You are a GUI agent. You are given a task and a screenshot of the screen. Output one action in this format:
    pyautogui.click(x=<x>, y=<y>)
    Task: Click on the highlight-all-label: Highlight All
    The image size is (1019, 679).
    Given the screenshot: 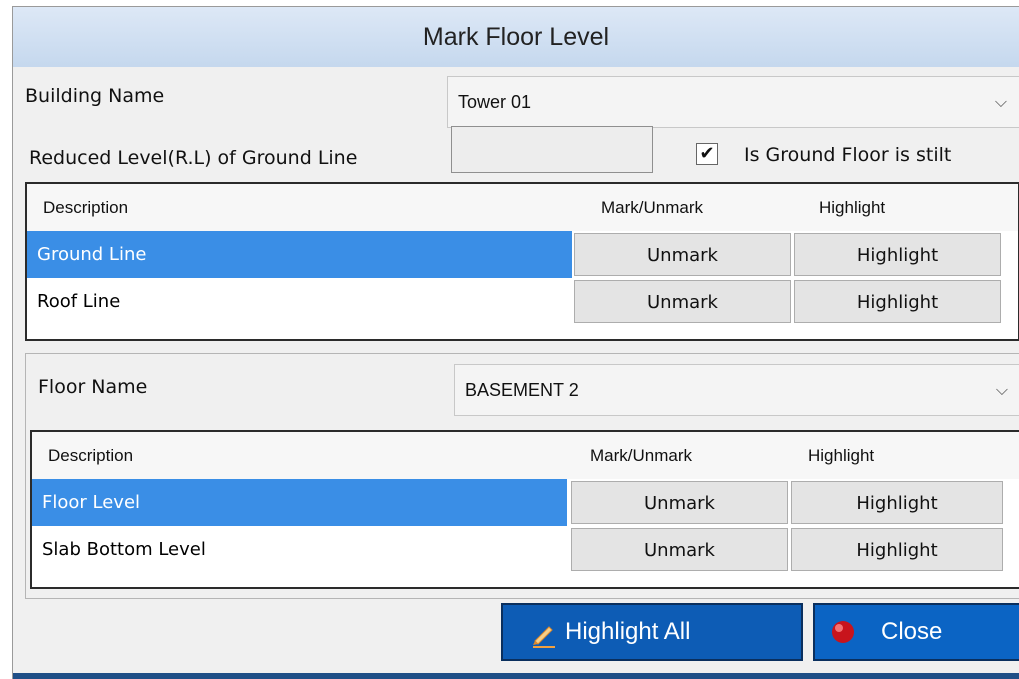 What is the action you would take?
    pyautogui.click(x=628, y=631)
    